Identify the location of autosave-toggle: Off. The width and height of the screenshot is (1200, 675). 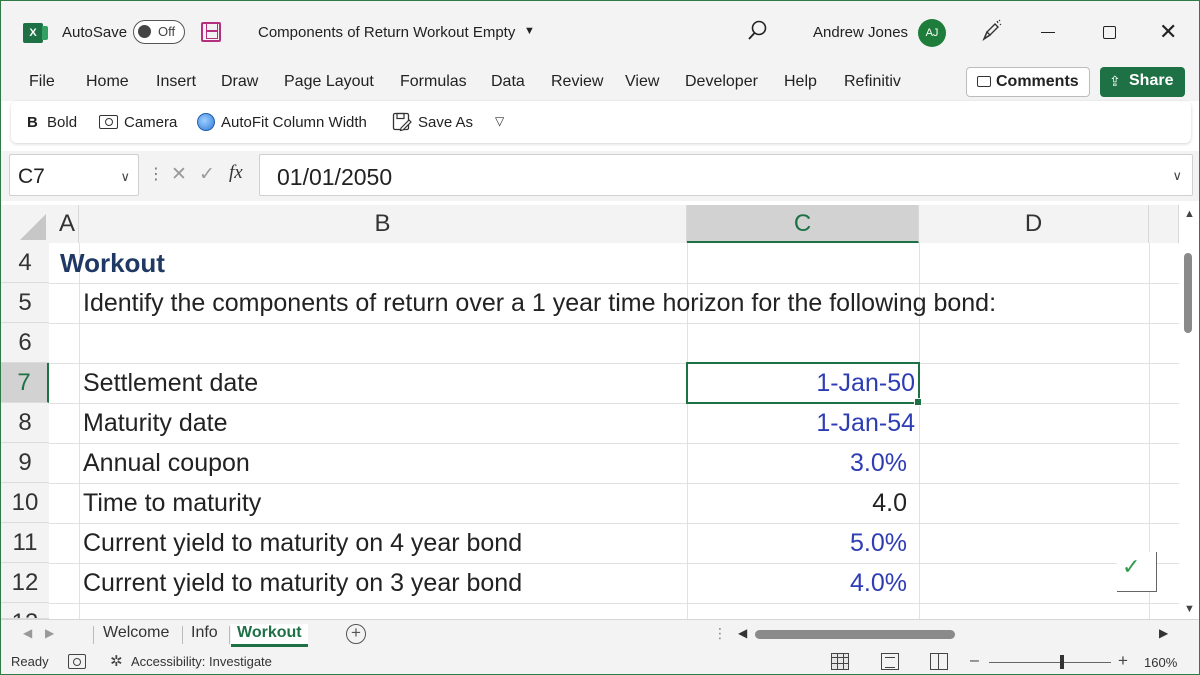
(159, 32).